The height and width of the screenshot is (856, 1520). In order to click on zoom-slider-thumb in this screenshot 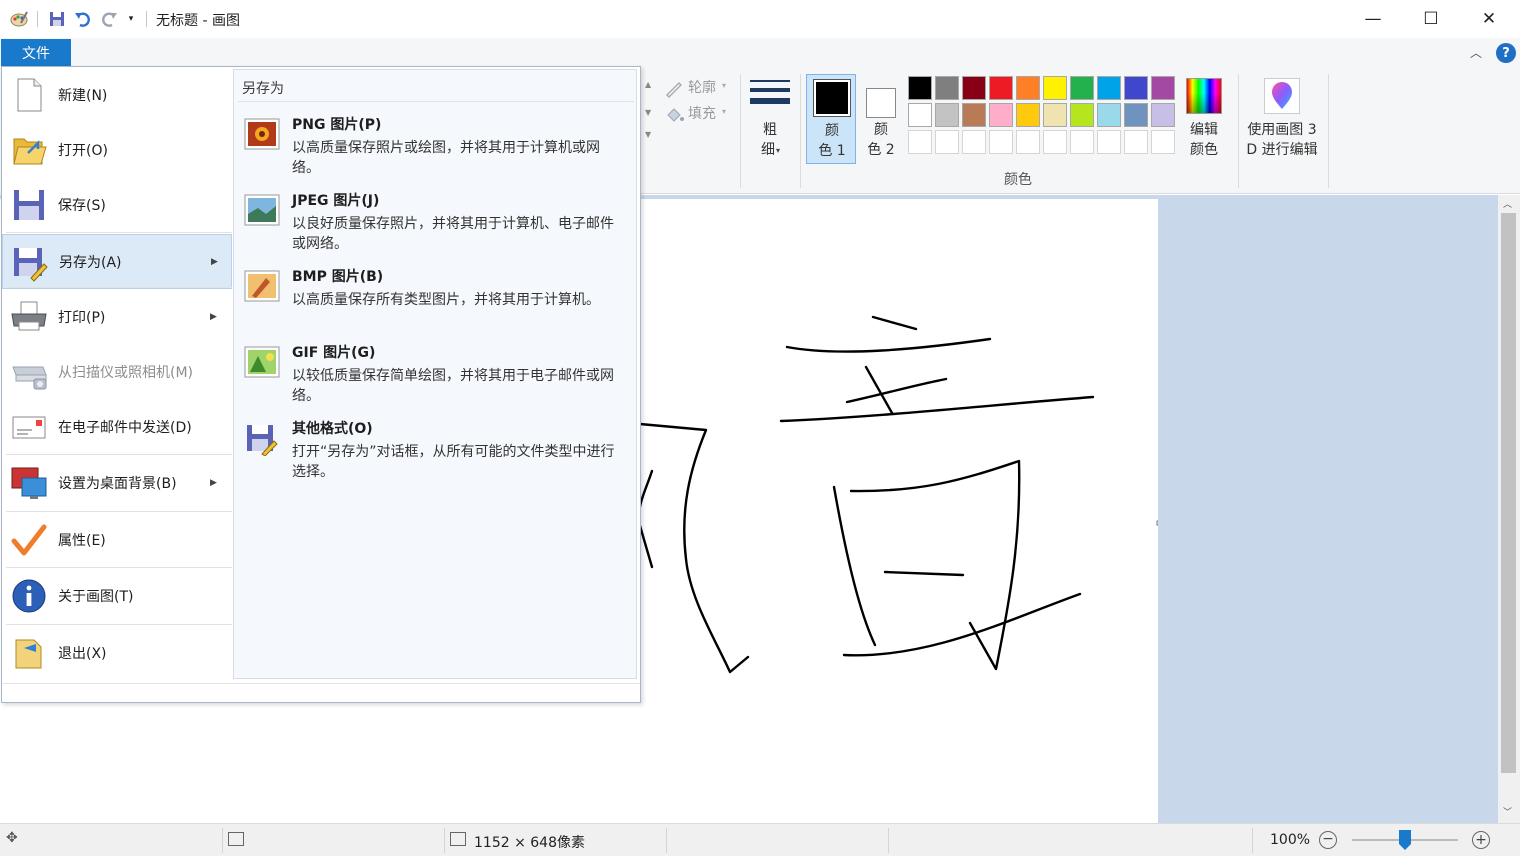, I will do `click(1405, 840)`.